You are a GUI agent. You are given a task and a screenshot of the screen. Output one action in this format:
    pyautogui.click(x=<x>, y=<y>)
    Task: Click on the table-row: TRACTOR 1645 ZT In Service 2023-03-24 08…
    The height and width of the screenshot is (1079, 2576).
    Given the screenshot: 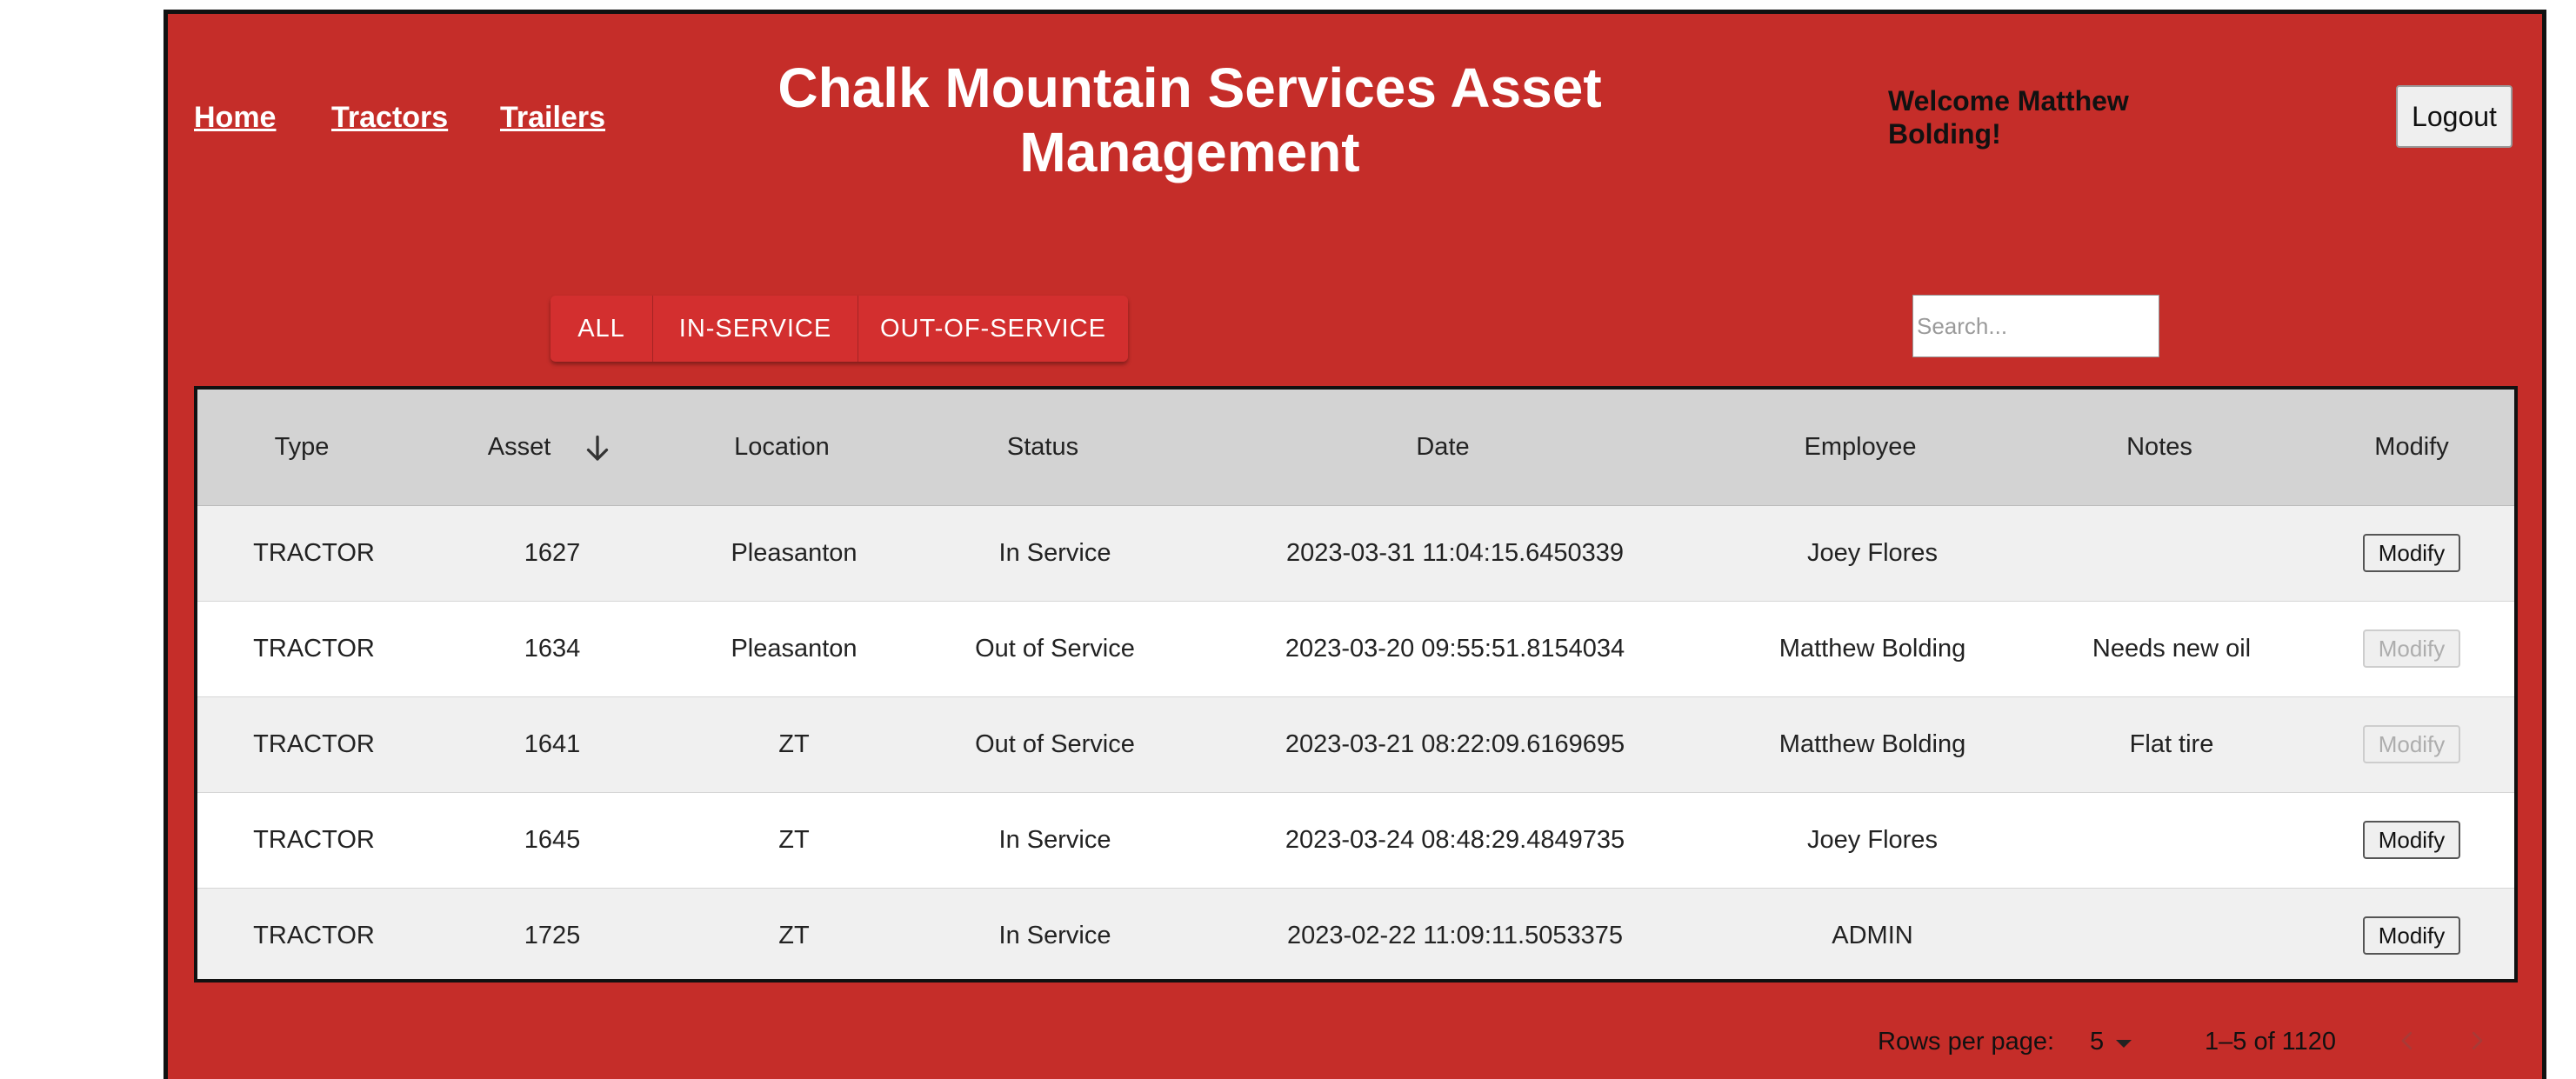 What is the action you would take?
    pyautogui.click(x=1355, y=841)
    